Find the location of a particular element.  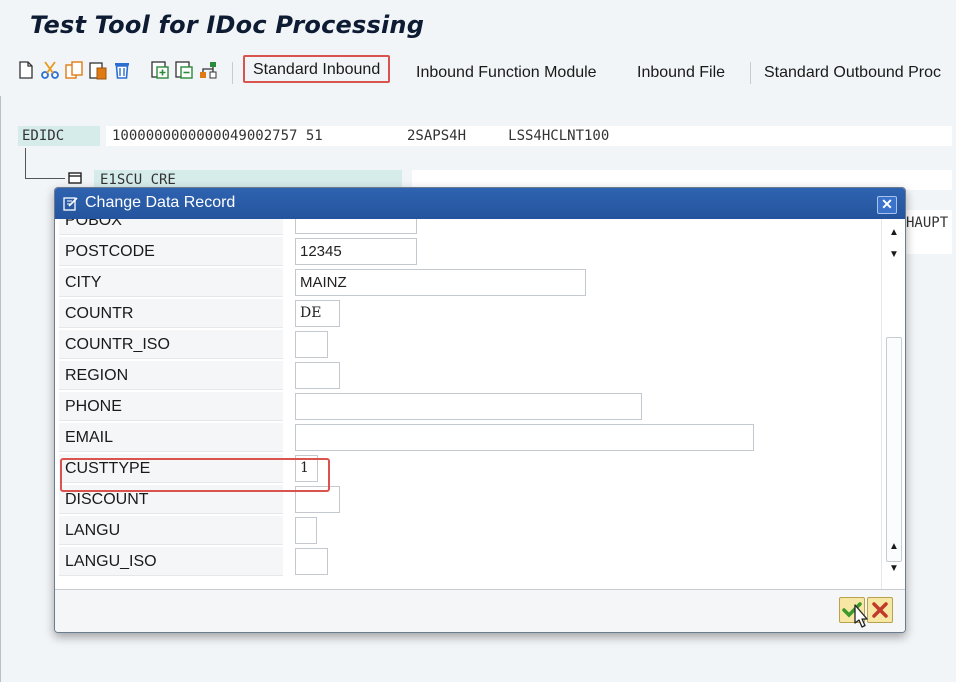

inbound-file-button: Inbound File is located at coordinates (681, 74).